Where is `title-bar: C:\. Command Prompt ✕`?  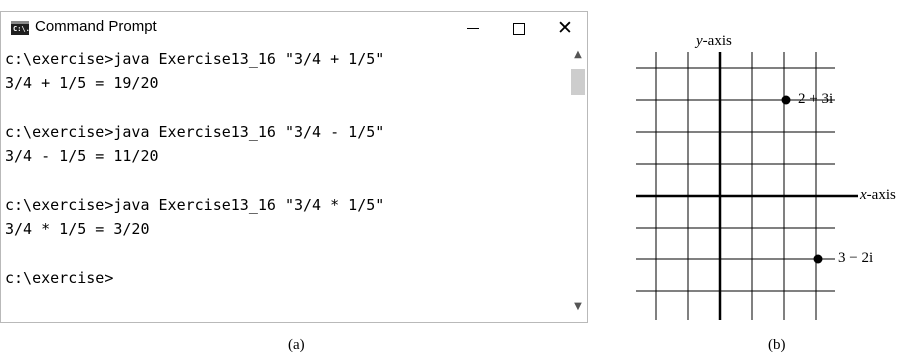
title-bar: C:\. Command Prompt ✕ is located at coordinates (294, 28).